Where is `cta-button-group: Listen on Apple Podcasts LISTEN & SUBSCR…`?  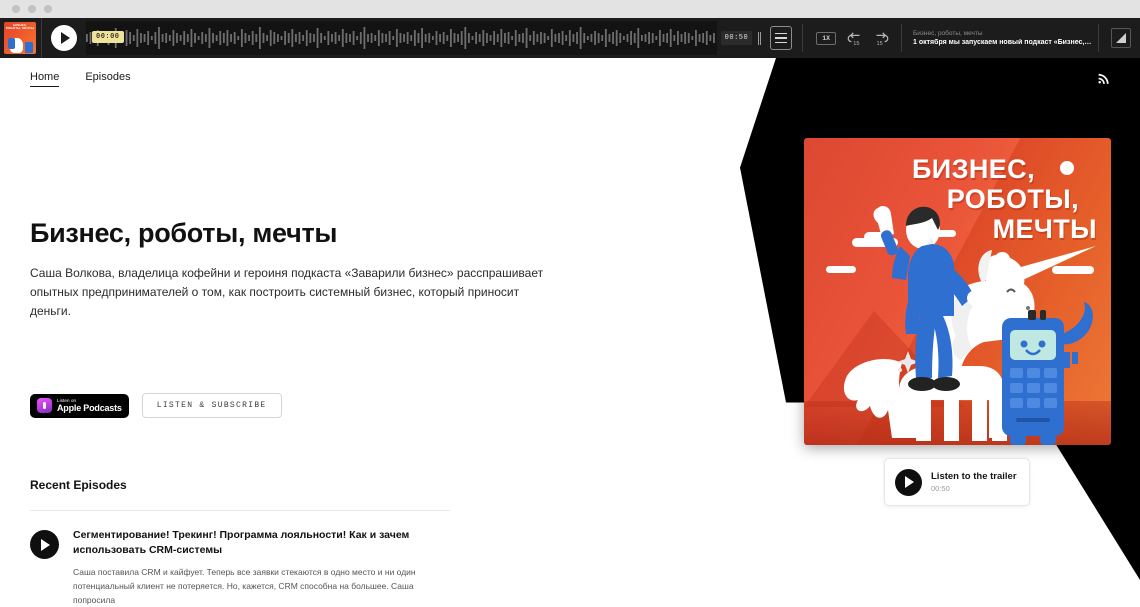 cta-button-group: Listen on Apple Podcasts LISTEN & SUBSCR… is located at coordinates (156, 405).